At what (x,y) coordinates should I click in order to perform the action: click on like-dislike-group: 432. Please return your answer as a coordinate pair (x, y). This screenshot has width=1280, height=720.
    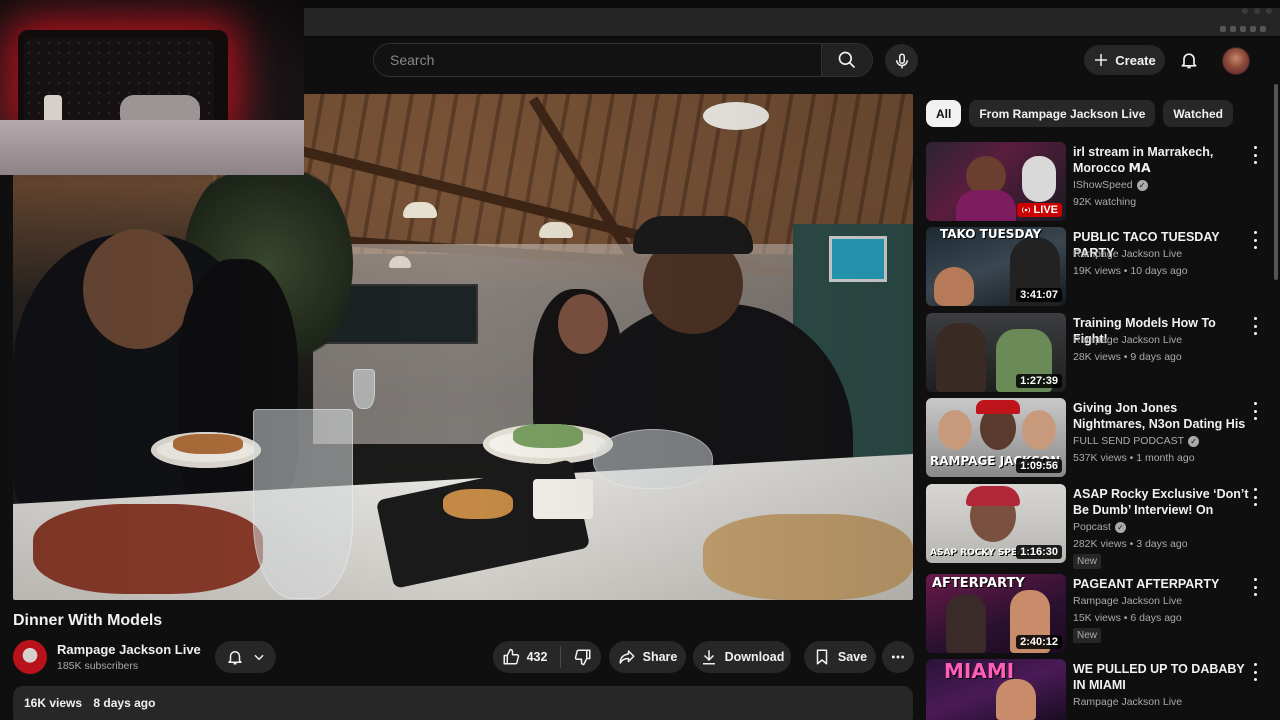
    Looking at the image, I should click on (547, 657).